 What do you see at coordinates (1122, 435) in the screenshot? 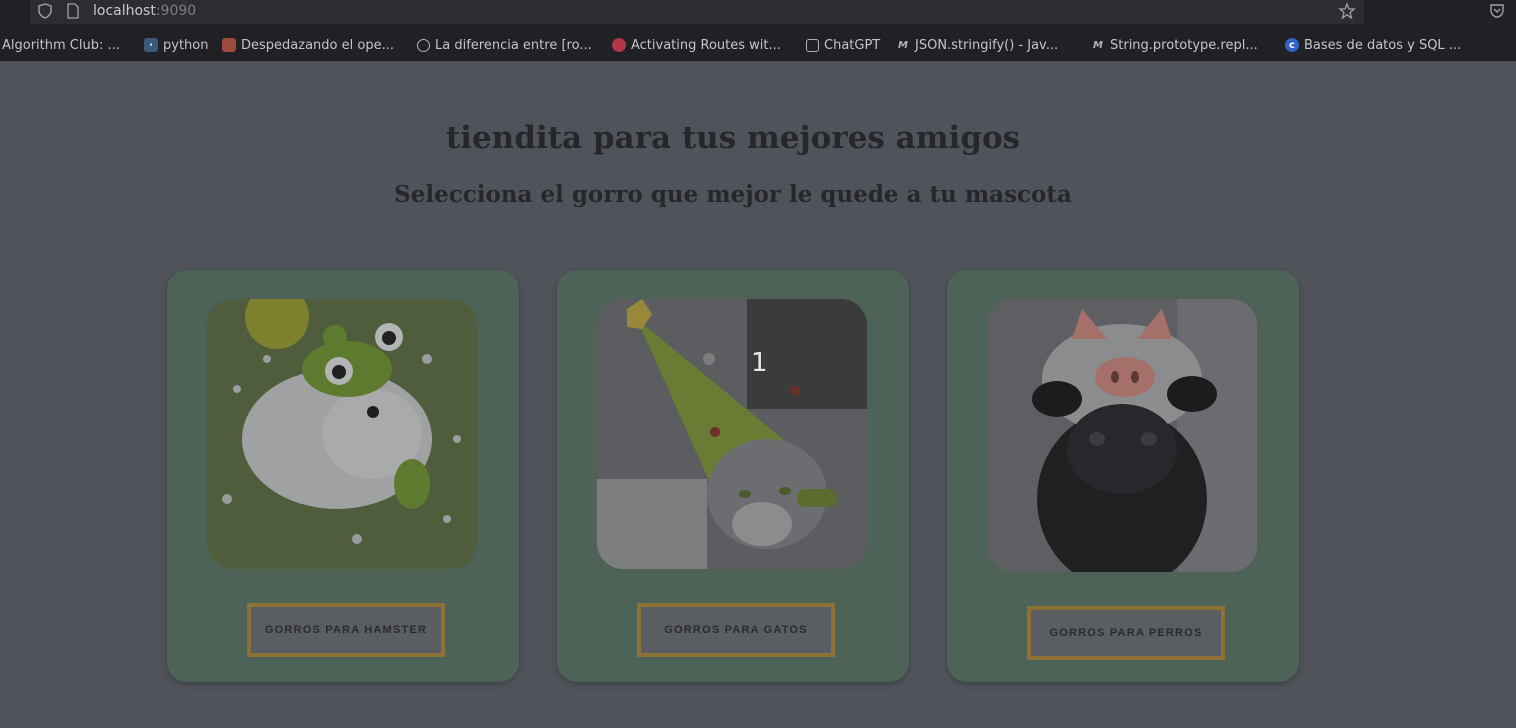
I see `pug-photo` at bounding box center [1122, 435].